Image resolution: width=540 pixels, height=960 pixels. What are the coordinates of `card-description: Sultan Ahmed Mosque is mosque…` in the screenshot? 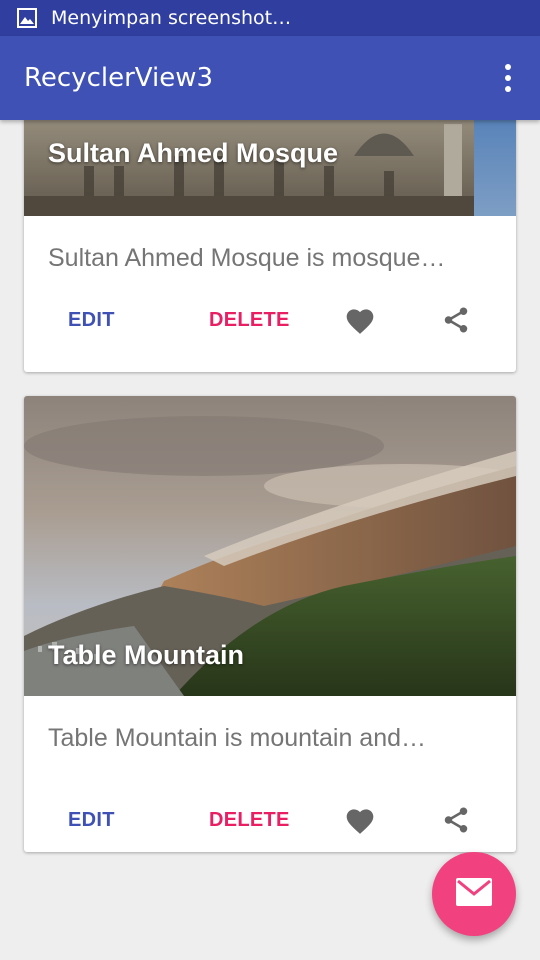 It's located at (247, 258).